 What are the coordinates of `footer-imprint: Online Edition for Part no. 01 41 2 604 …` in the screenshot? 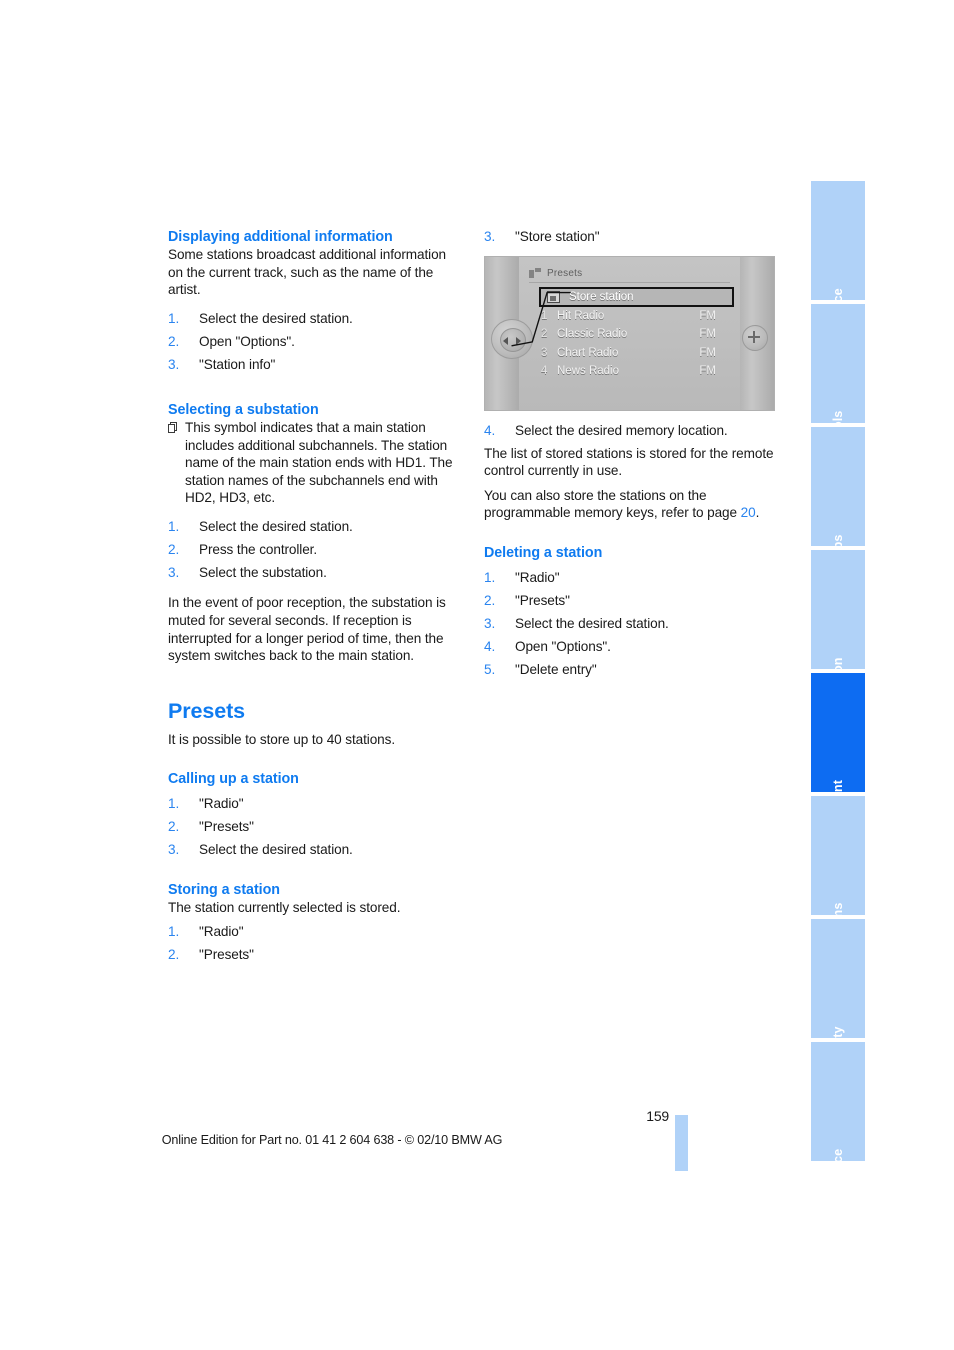 It's located at (332, 1140).